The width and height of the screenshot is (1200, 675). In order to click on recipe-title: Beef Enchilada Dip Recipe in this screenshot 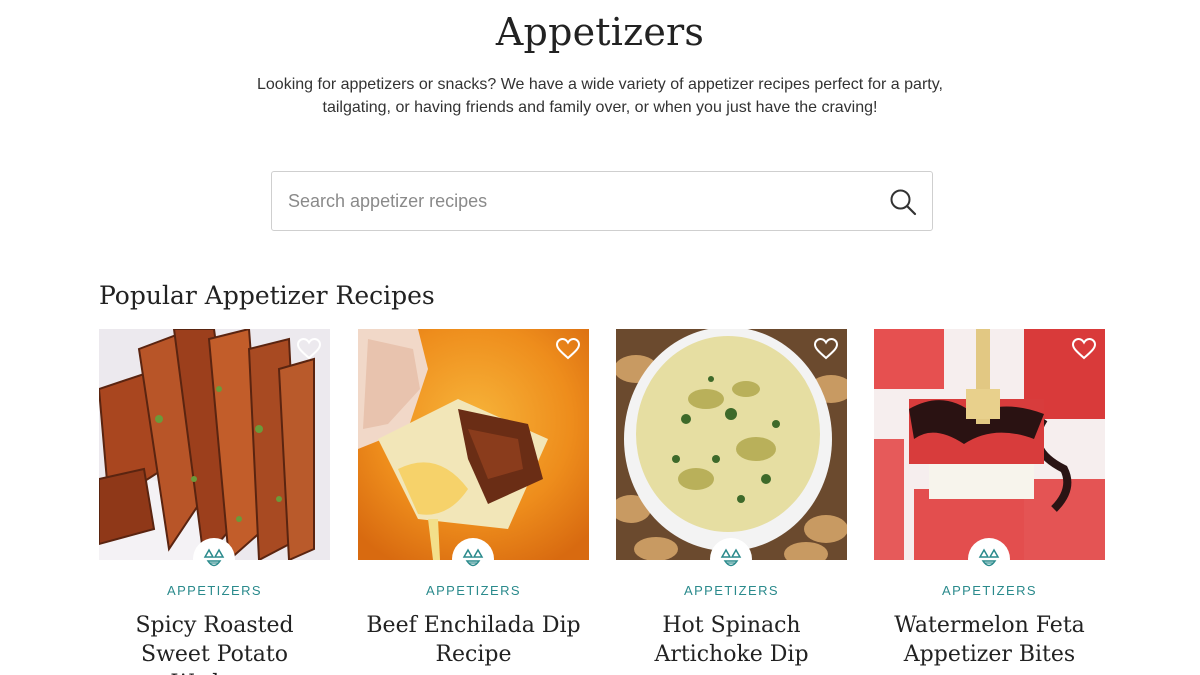, I will do `click(473, 640)`.